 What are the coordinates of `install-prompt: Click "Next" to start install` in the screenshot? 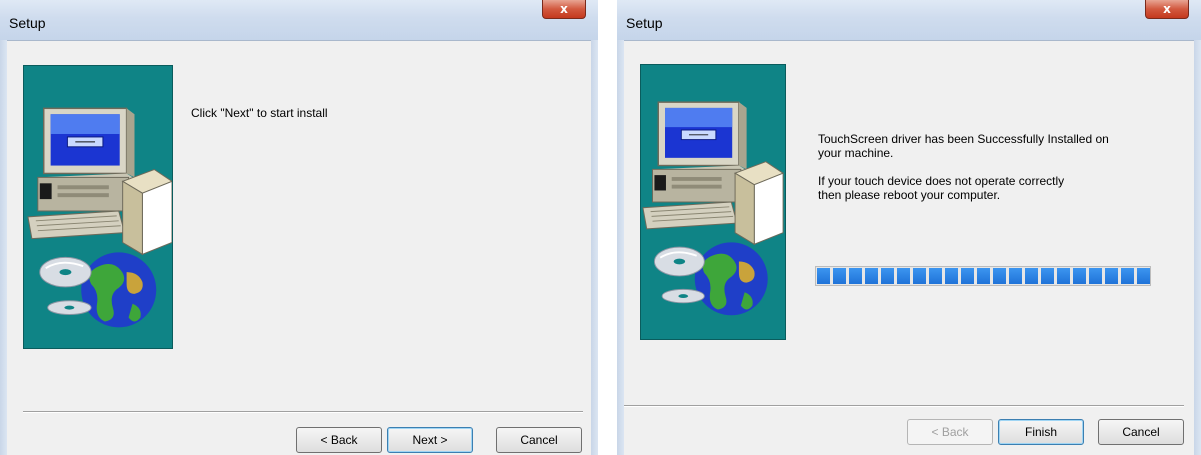 It's located at (259, 113).